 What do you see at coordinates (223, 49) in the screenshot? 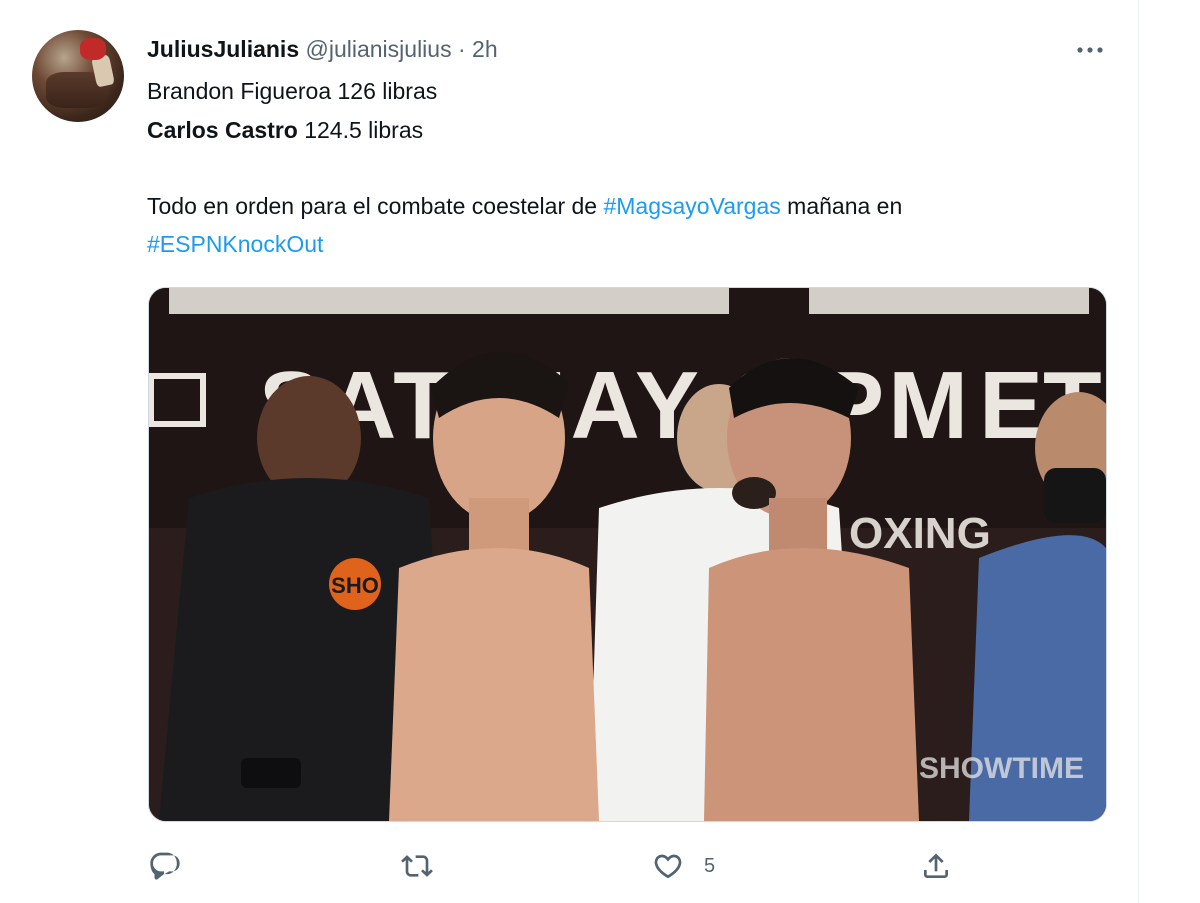
I see `author-name: JuliusJulianis` at bounding box center [223, 49].